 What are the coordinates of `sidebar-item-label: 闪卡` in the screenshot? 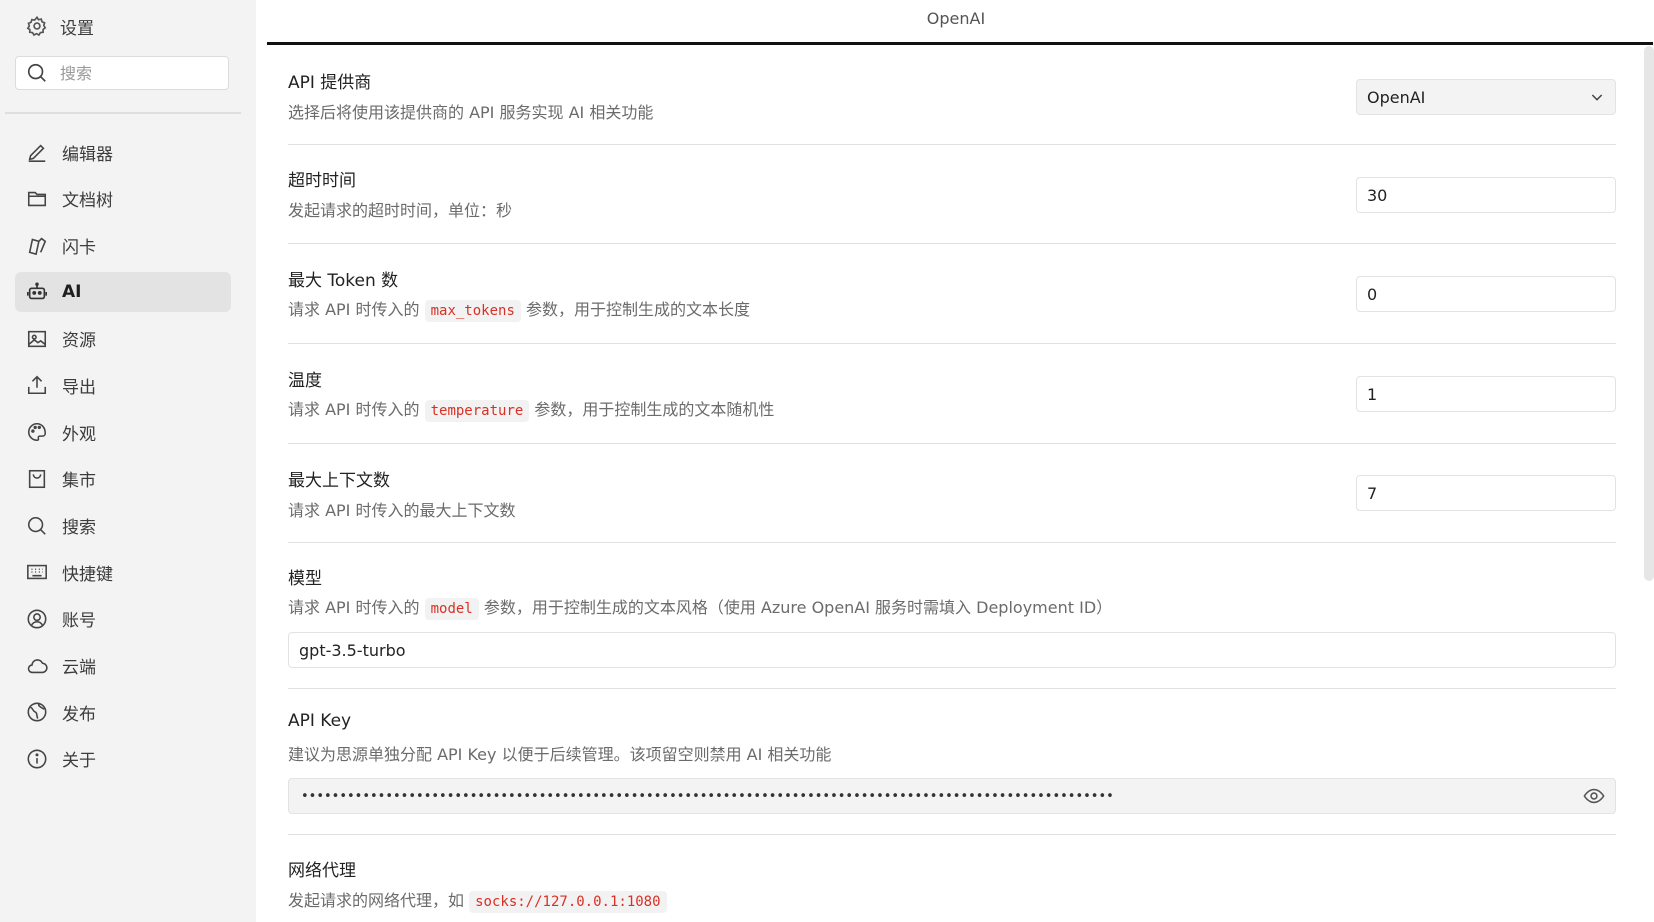 It's located at (79, 247).